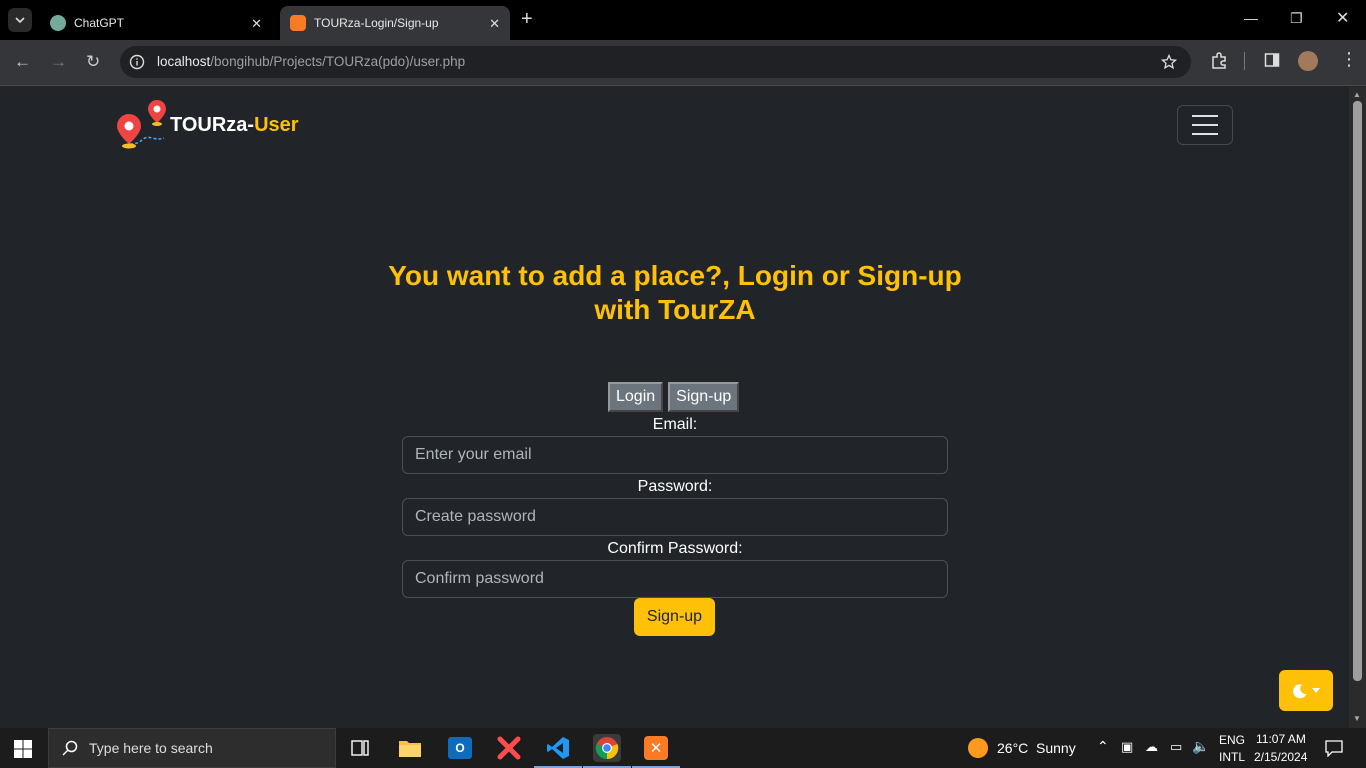 Image resolution: width=1366 pixels, height=768 pixels. Describe the element at coordinates (1200, 746) in the screenshot. I see `volume-icon: 🔈` at that location.